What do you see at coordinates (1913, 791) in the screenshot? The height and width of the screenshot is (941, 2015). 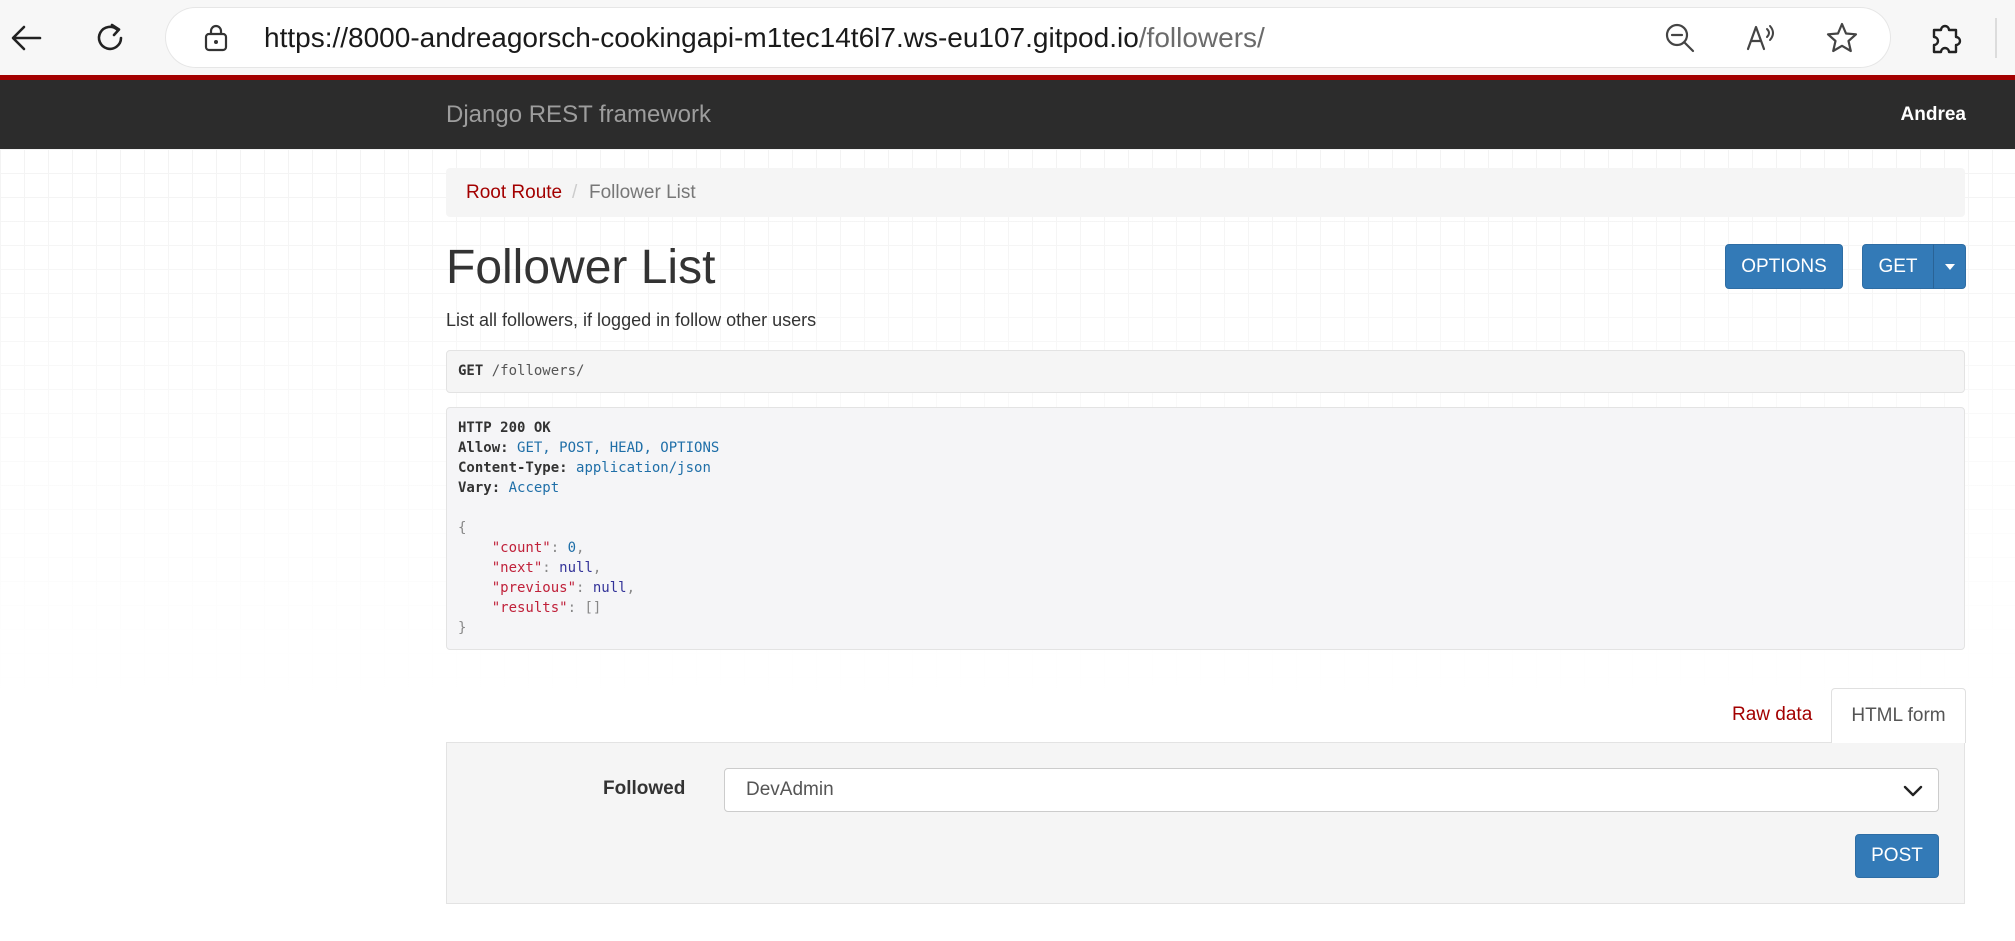 I see `chevron-down-icon` at bounding box center [1913, 791].